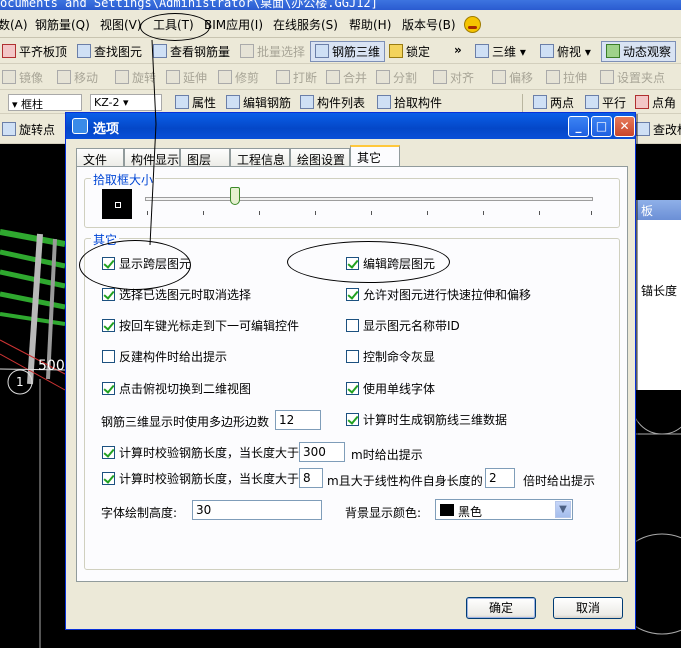  I want to click on split-icon, so click(383, 77).